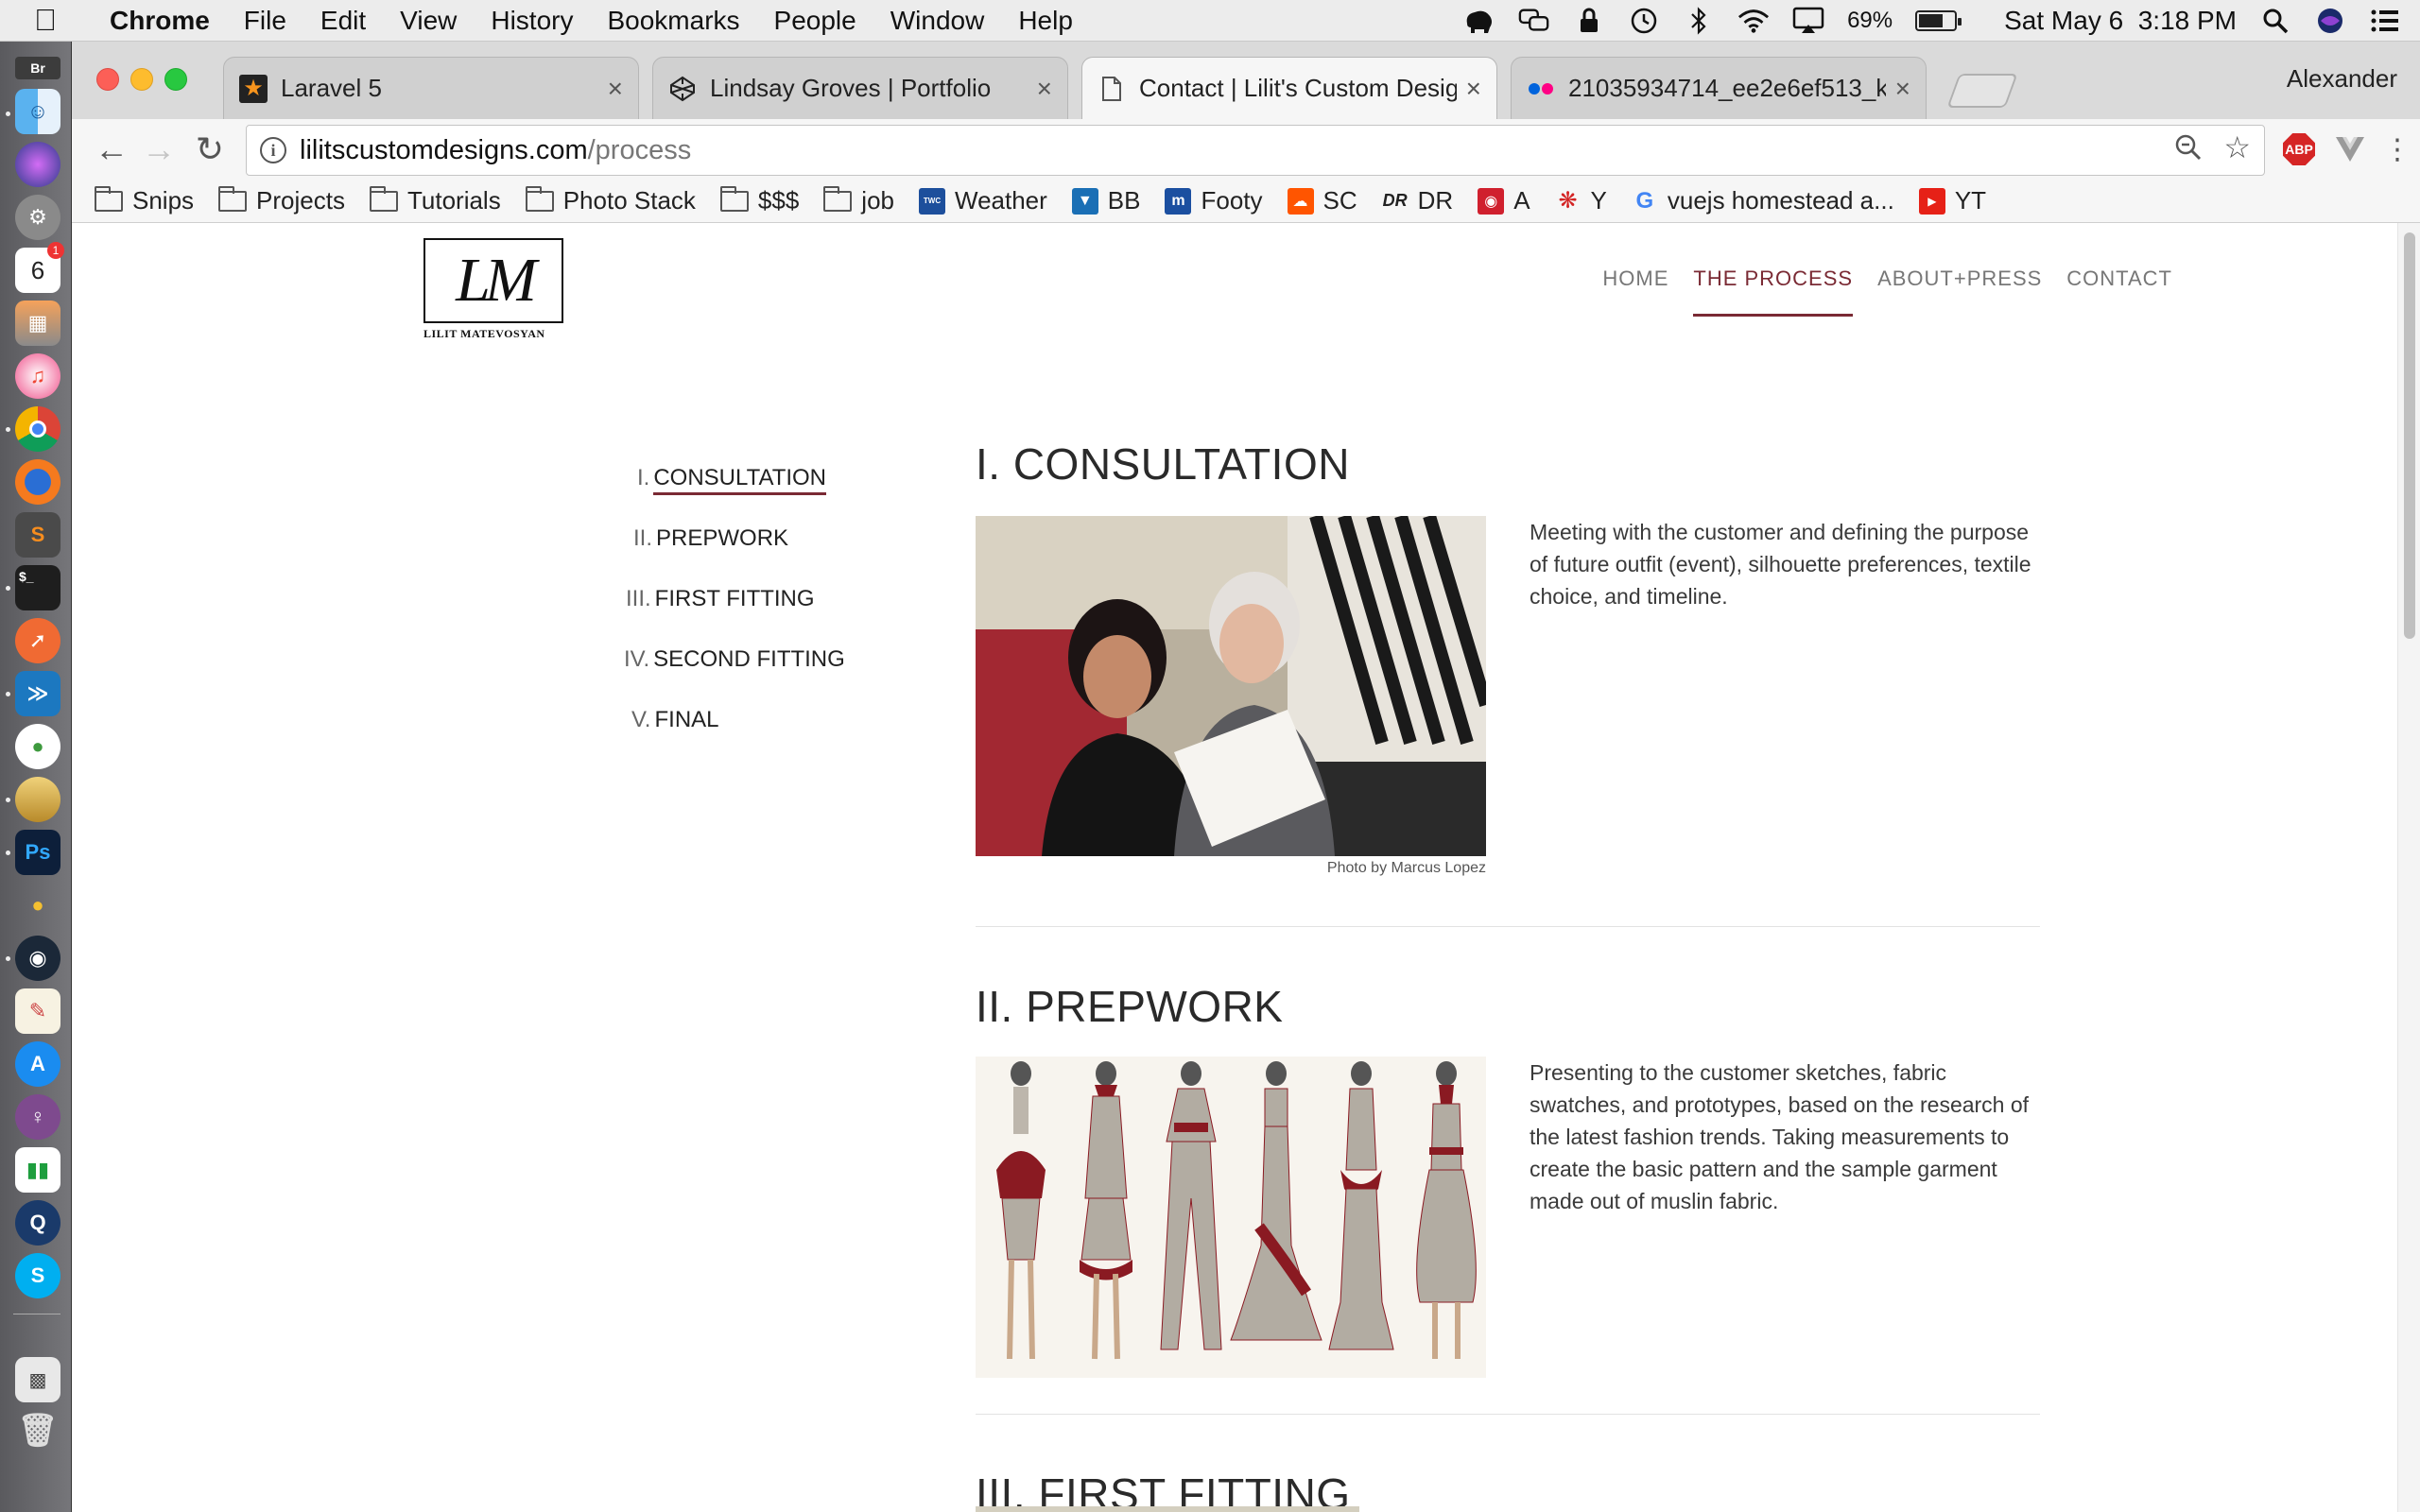 Image resolution: width=2420 pixels, height=1512 pixels. I want to click on bookmark-soundcloud: ☁ SC, so click(1322, 200).